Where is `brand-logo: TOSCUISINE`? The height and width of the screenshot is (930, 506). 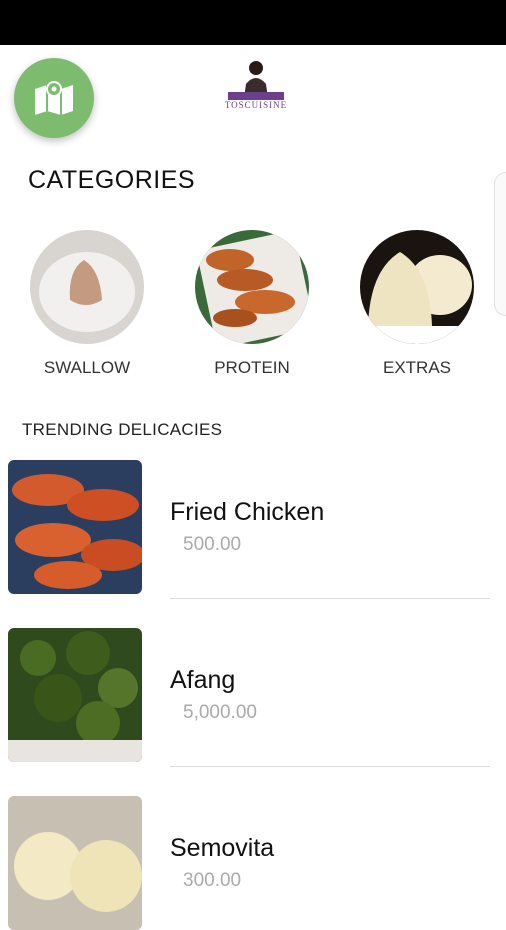 brand-logo: TOSCUISINE is located at coordinates (256, 88).